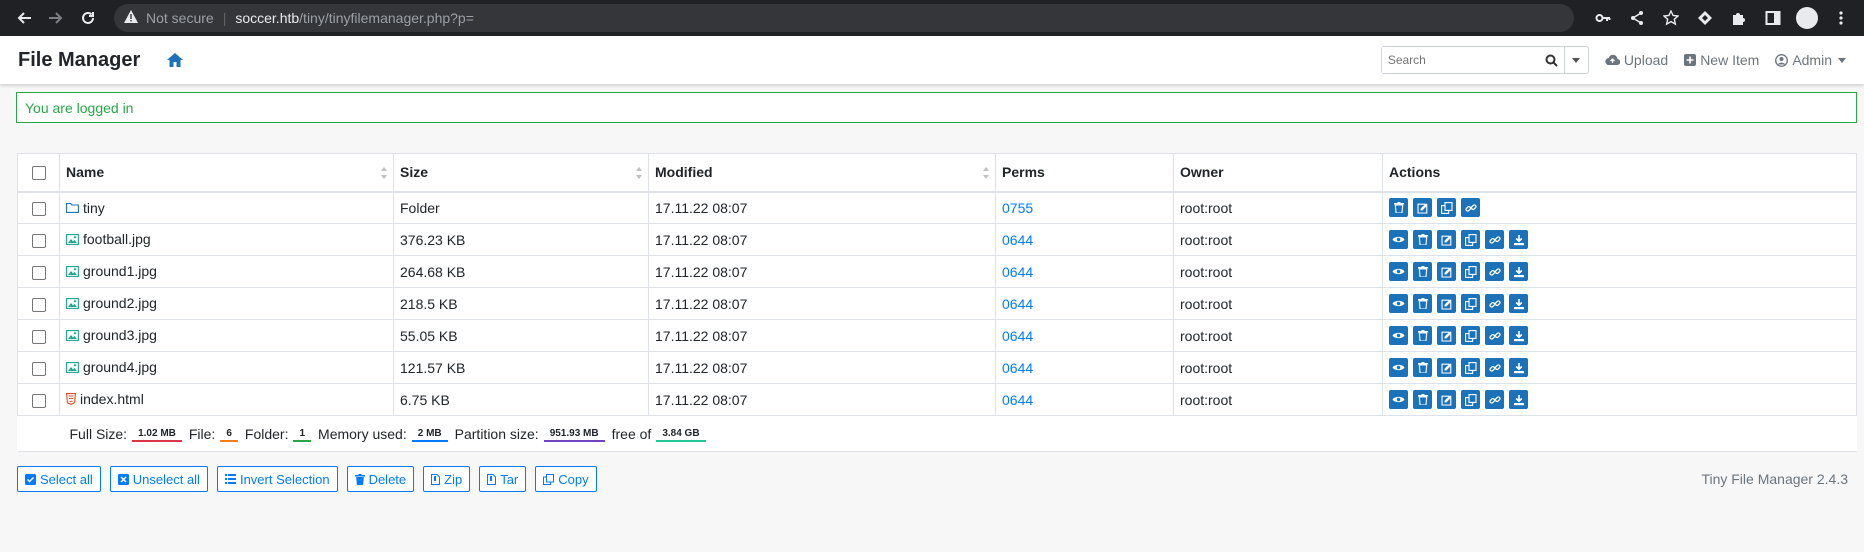 This screenshot has height=552, width=1864. I want to click on delete-button: Delete, so click(380, 479).